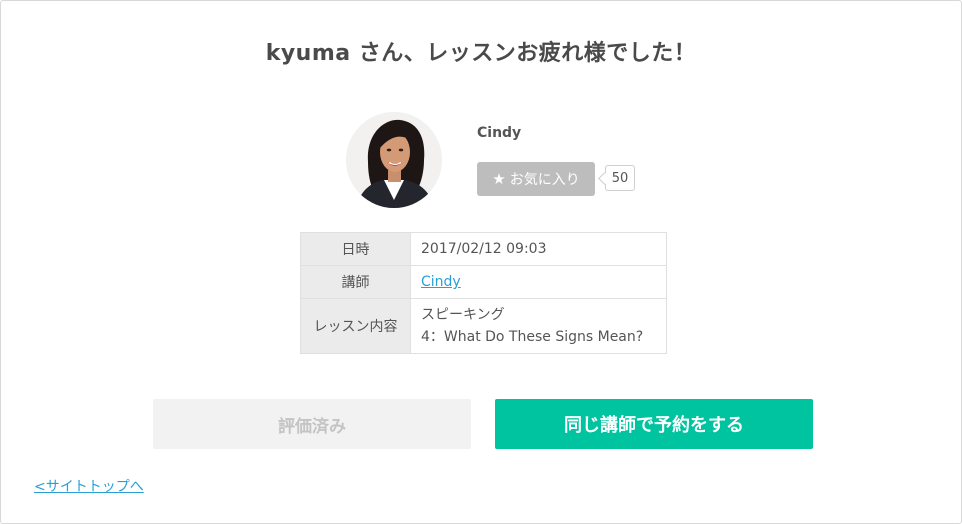 Image resolution: width=962 pixels, height=524 pixels. What do you see at coordinates (355, 326) in the screenshot?
I see `row-label-content: レッスン内容` at bounding box center [355, 326].